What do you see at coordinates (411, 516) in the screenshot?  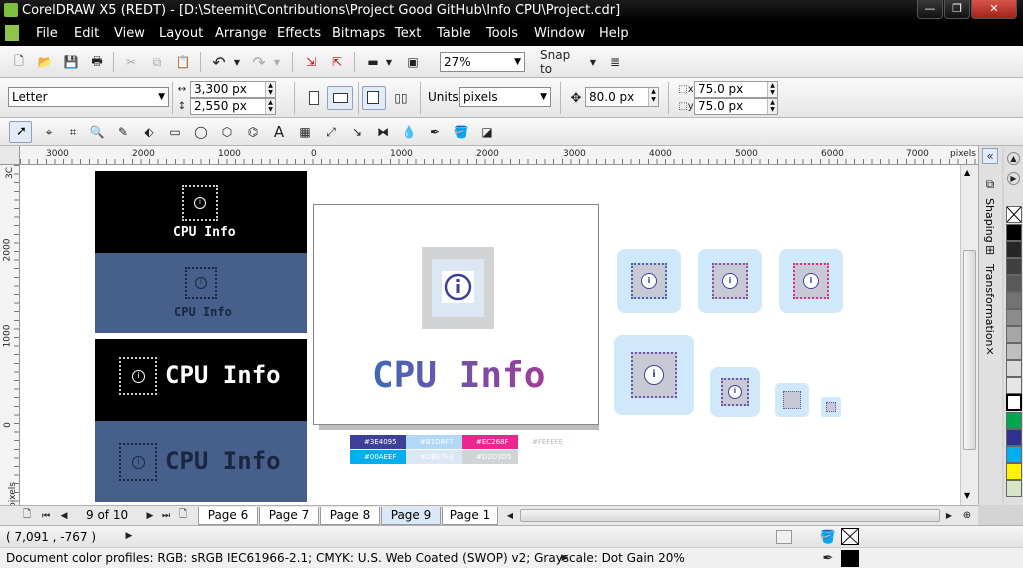 I see `page-tab-9-active: Page 9` at bounding box center [411, 516].